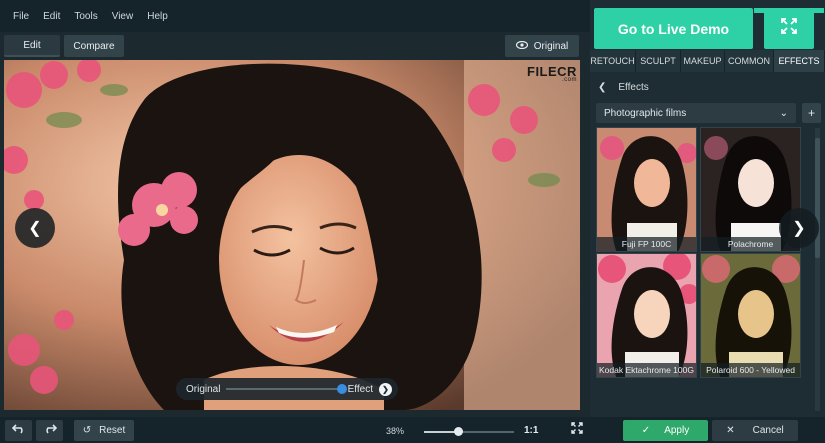 This screenshot has height=443, width=825. Describe the element at coordinates (646, 430) in the screenshot. I see `check-icon: ✓` at that location.